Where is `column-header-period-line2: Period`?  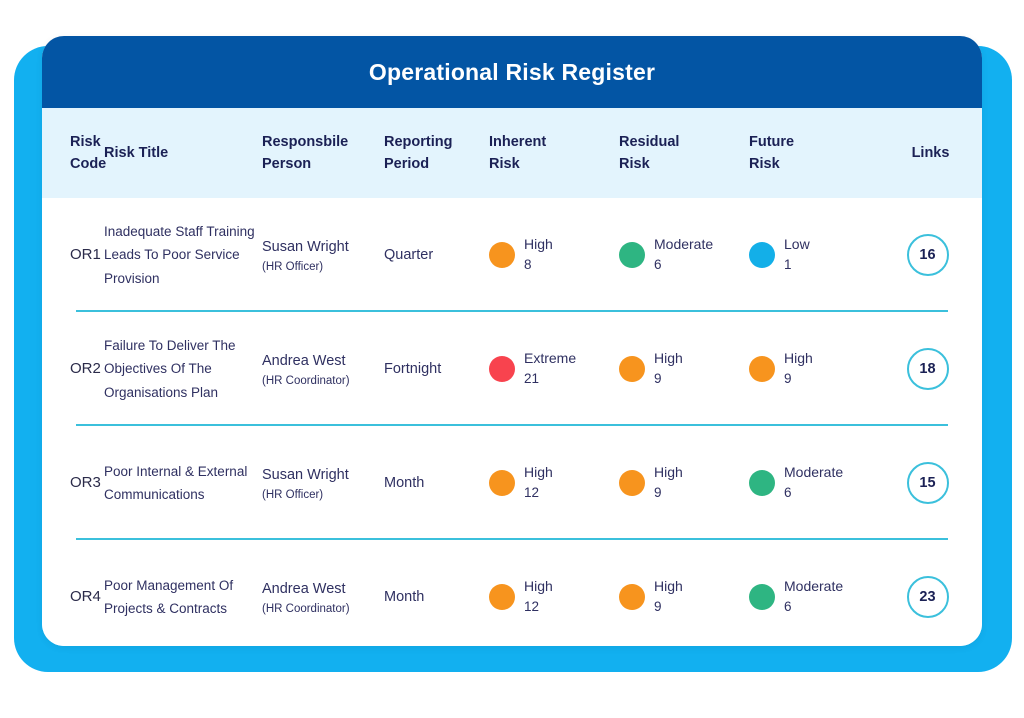
column-header-period-line2: Period is located at coordinates (407, 164).